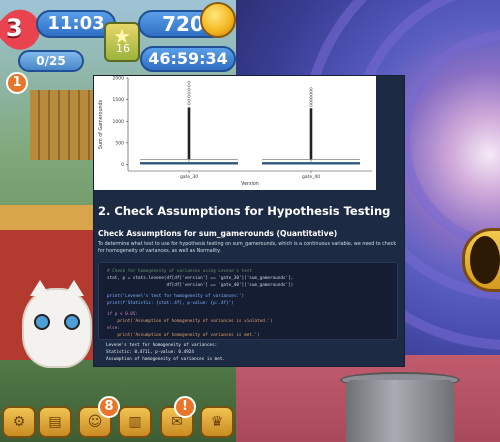 The image size is (500, 442). I want to click on coin-icon, so click(218, 20).